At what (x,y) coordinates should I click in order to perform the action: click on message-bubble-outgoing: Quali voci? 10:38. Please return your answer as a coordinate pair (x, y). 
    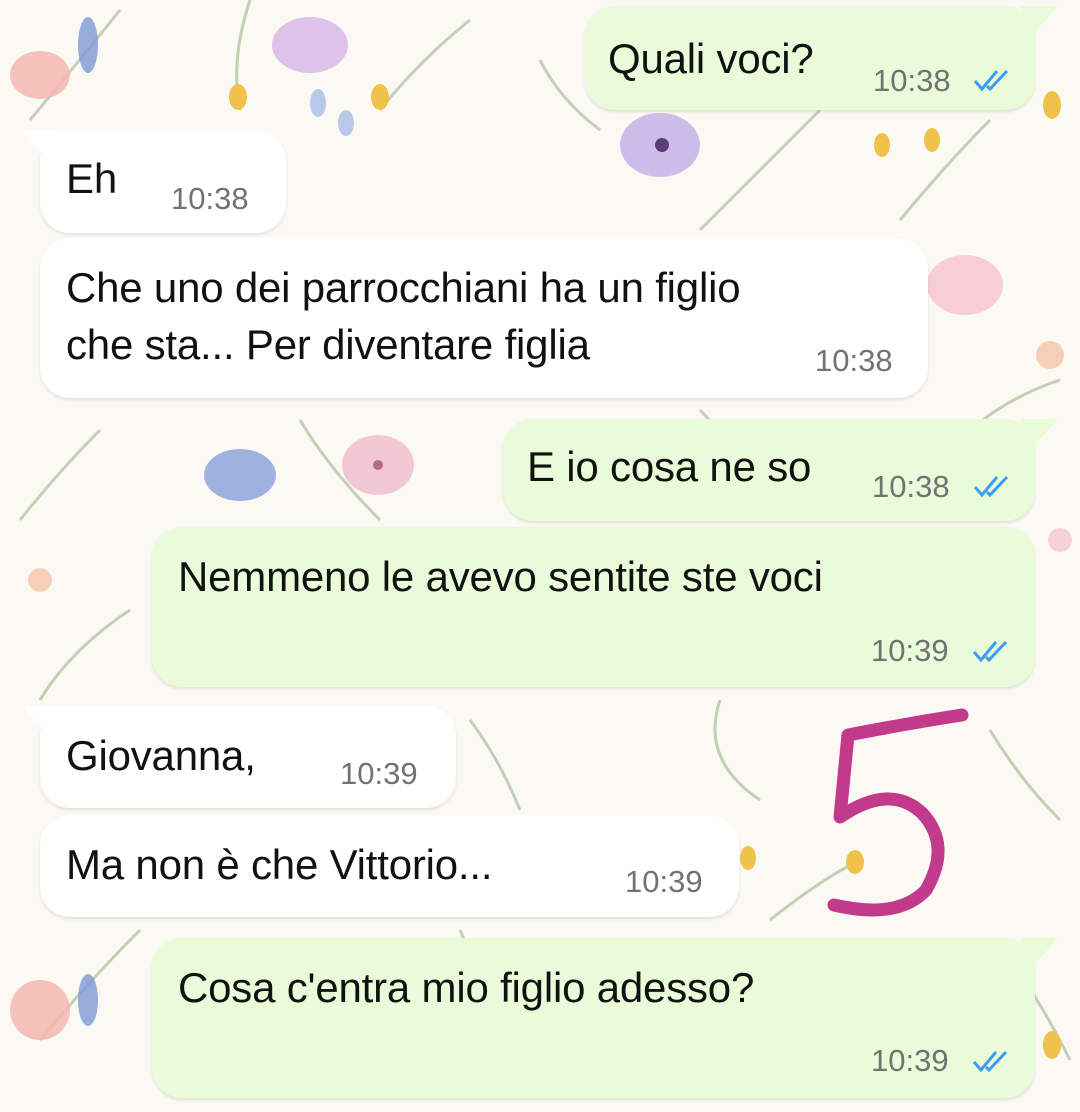
    Looking at the image, I should click on (810, 58).